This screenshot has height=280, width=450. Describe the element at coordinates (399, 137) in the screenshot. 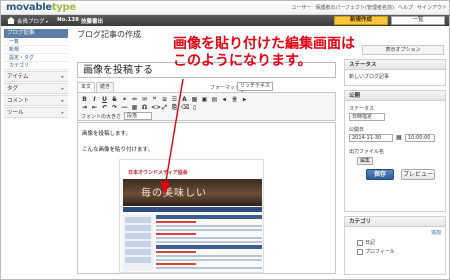

I see `calendar-icon: ▦` at that location.